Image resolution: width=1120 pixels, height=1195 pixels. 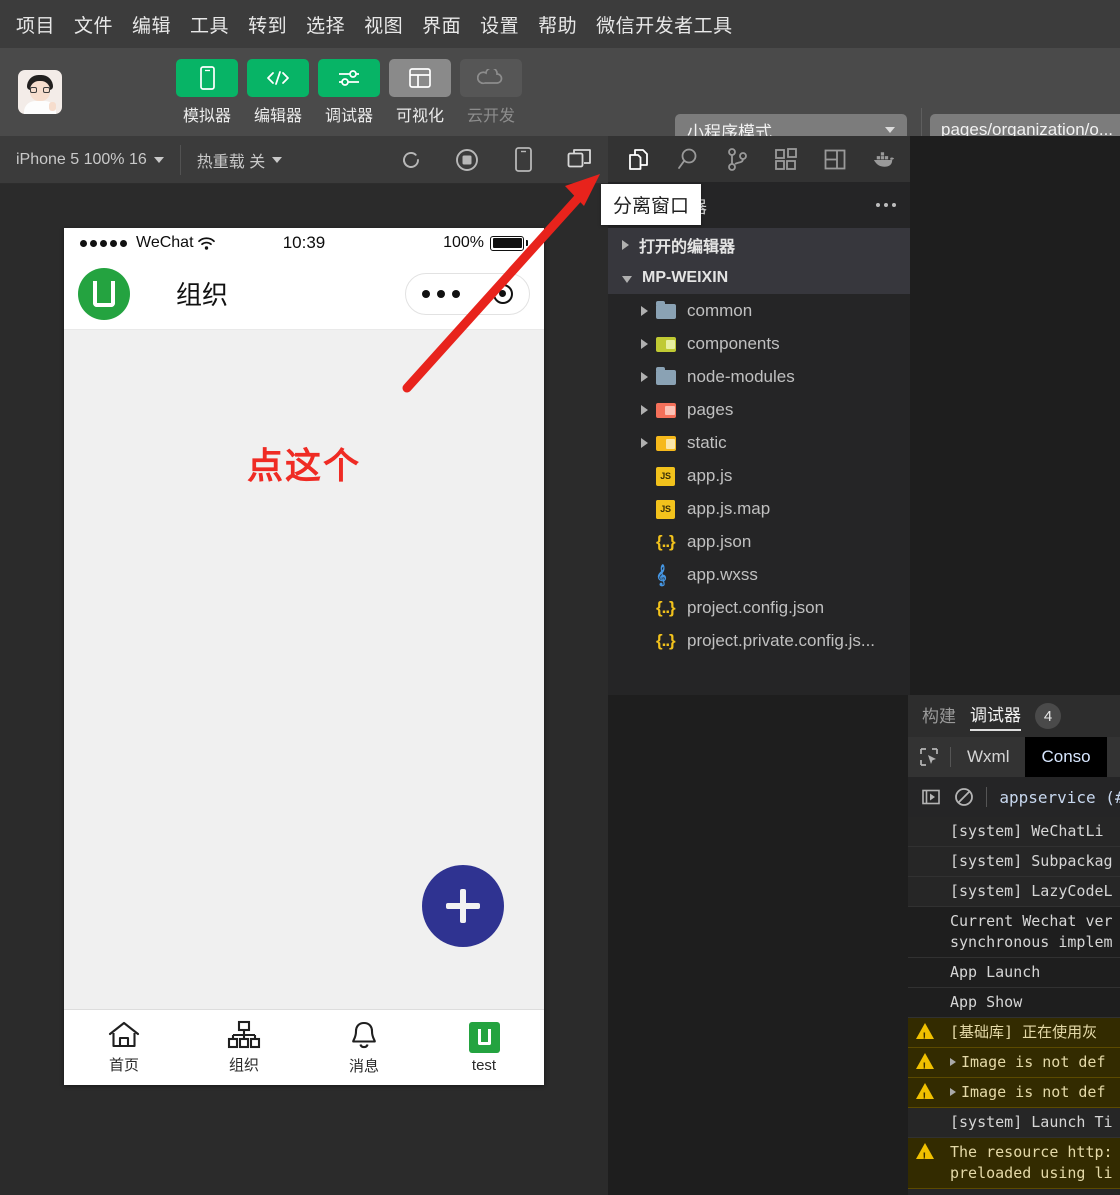 I want to click on tree-item-app-js: JS app.js, so click(x=759, y=475).